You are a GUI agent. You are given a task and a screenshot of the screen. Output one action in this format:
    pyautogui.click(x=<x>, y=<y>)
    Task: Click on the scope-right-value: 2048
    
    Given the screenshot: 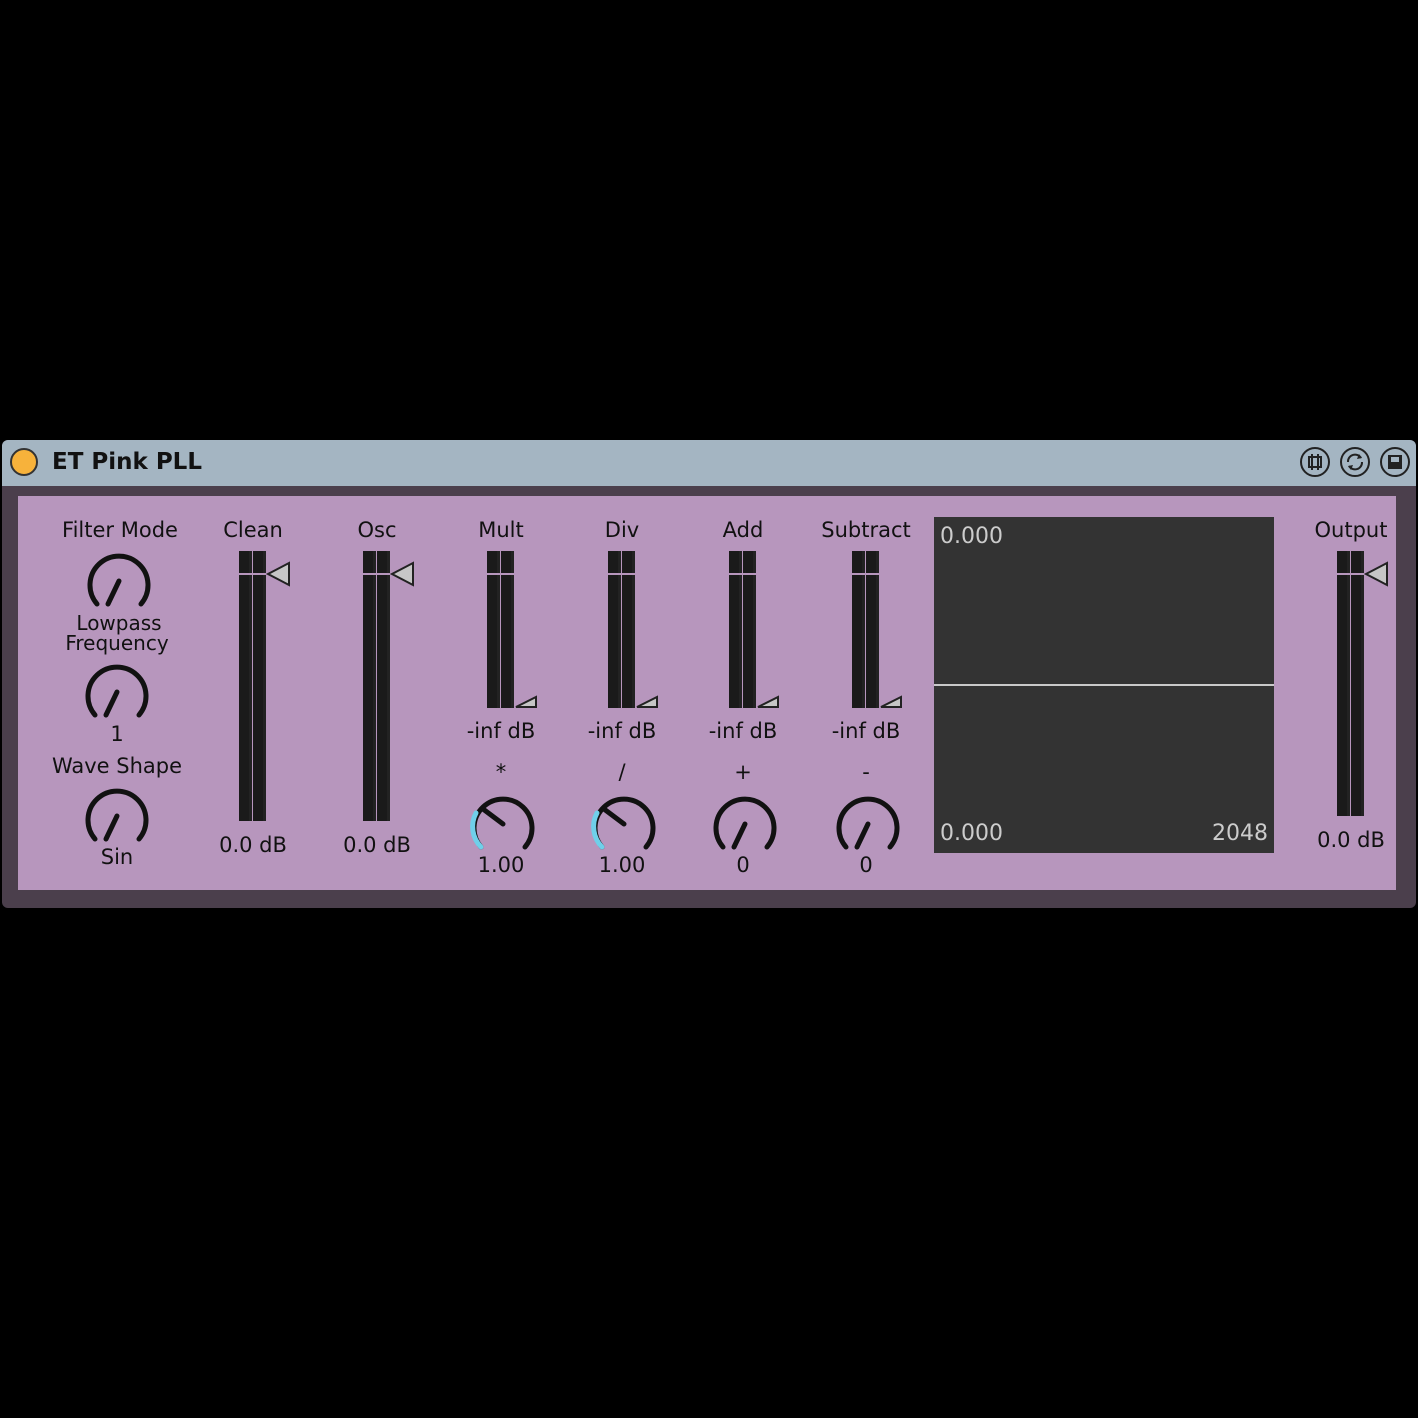 What is the action you would take?
    pyautogui.click(x=1240, y=833)
    